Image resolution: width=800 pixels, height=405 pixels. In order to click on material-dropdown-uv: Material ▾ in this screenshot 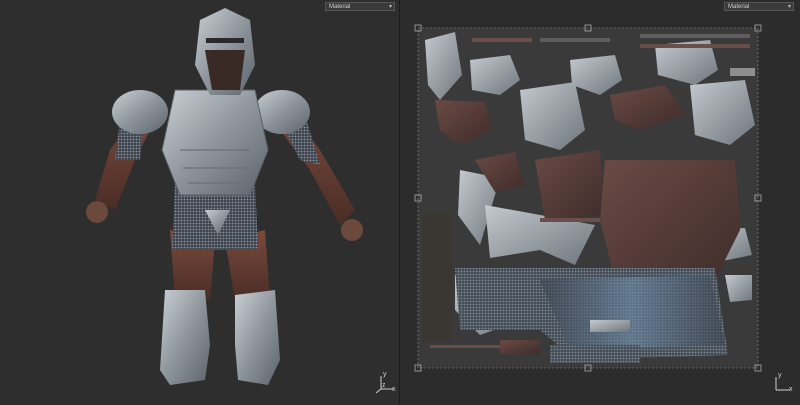, I will do `click(759, 6)`.